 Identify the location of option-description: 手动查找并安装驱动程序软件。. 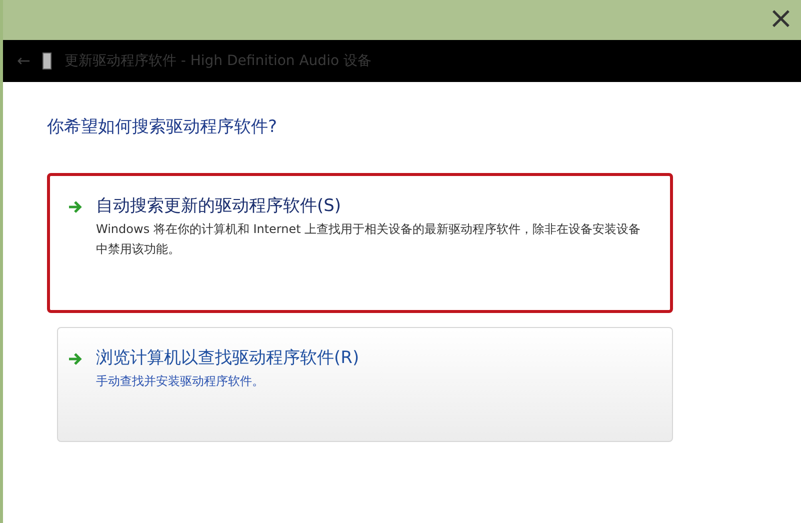
(180, 381).